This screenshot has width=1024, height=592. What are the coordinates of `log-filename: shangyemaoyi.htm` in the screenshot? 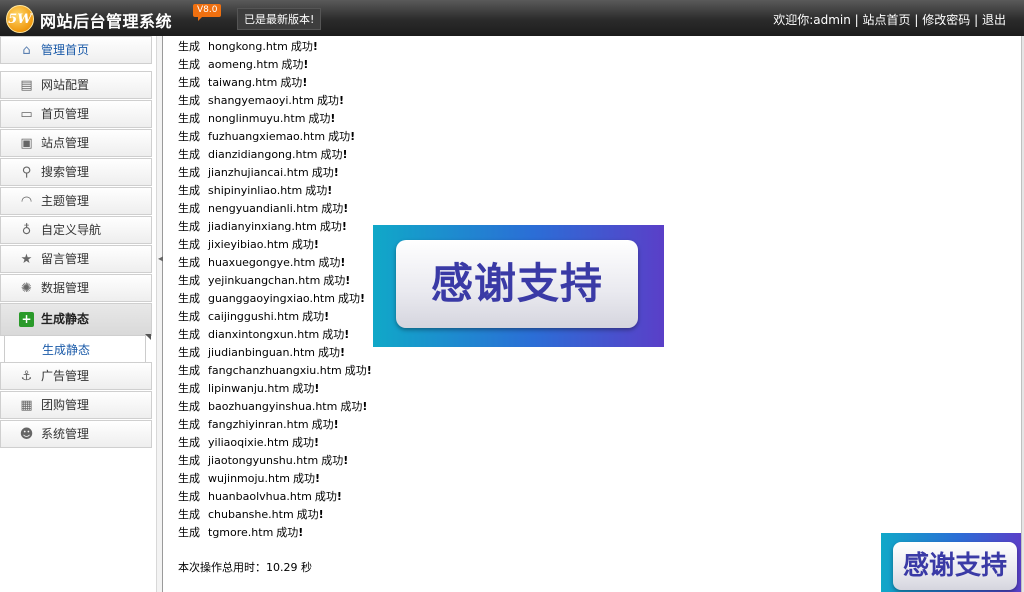 It's located at (261, 100).